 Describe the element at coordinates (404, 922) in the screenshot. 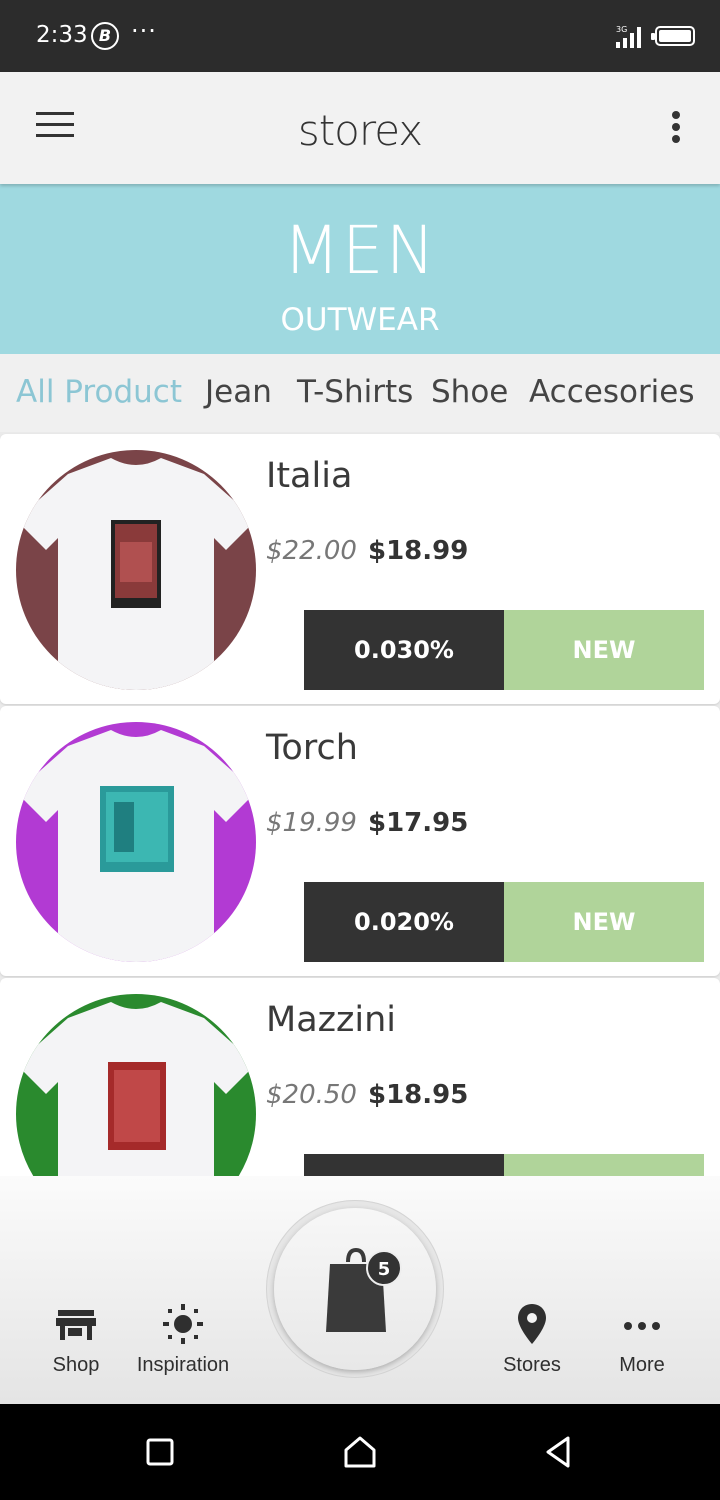

I see `discount-button: 0.020%` at that location.